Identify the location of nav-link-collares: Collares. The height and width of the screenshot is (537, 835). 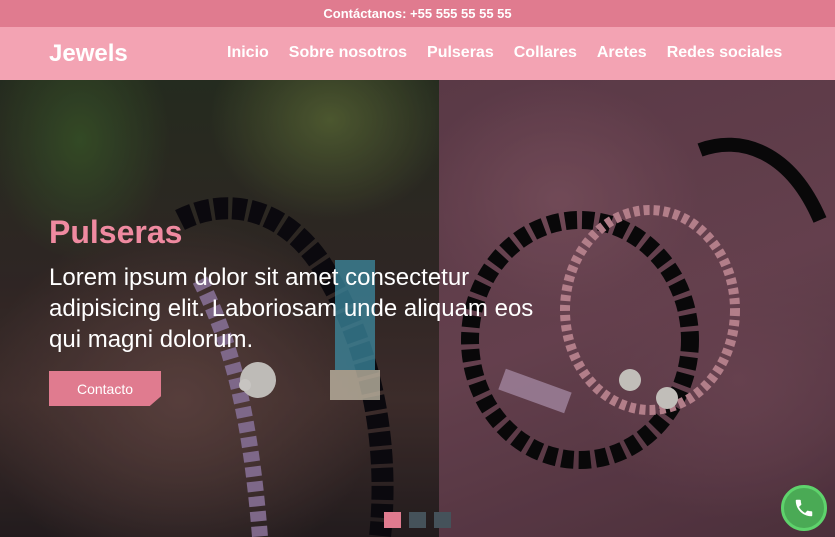
(545, 53).